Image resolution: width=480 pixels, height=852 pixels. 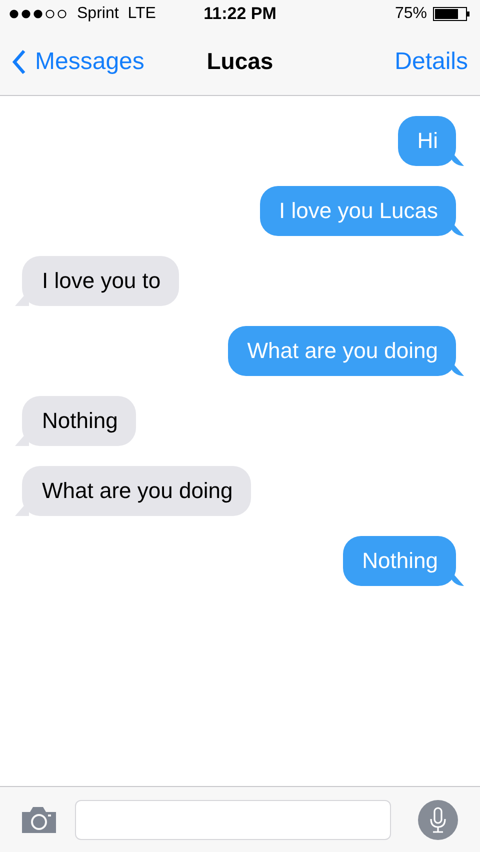 What do you see at coordinates (136, 491) in the screenshot?
I see `received-message-bubble: What are you doing` at bounding box center [136, 491].